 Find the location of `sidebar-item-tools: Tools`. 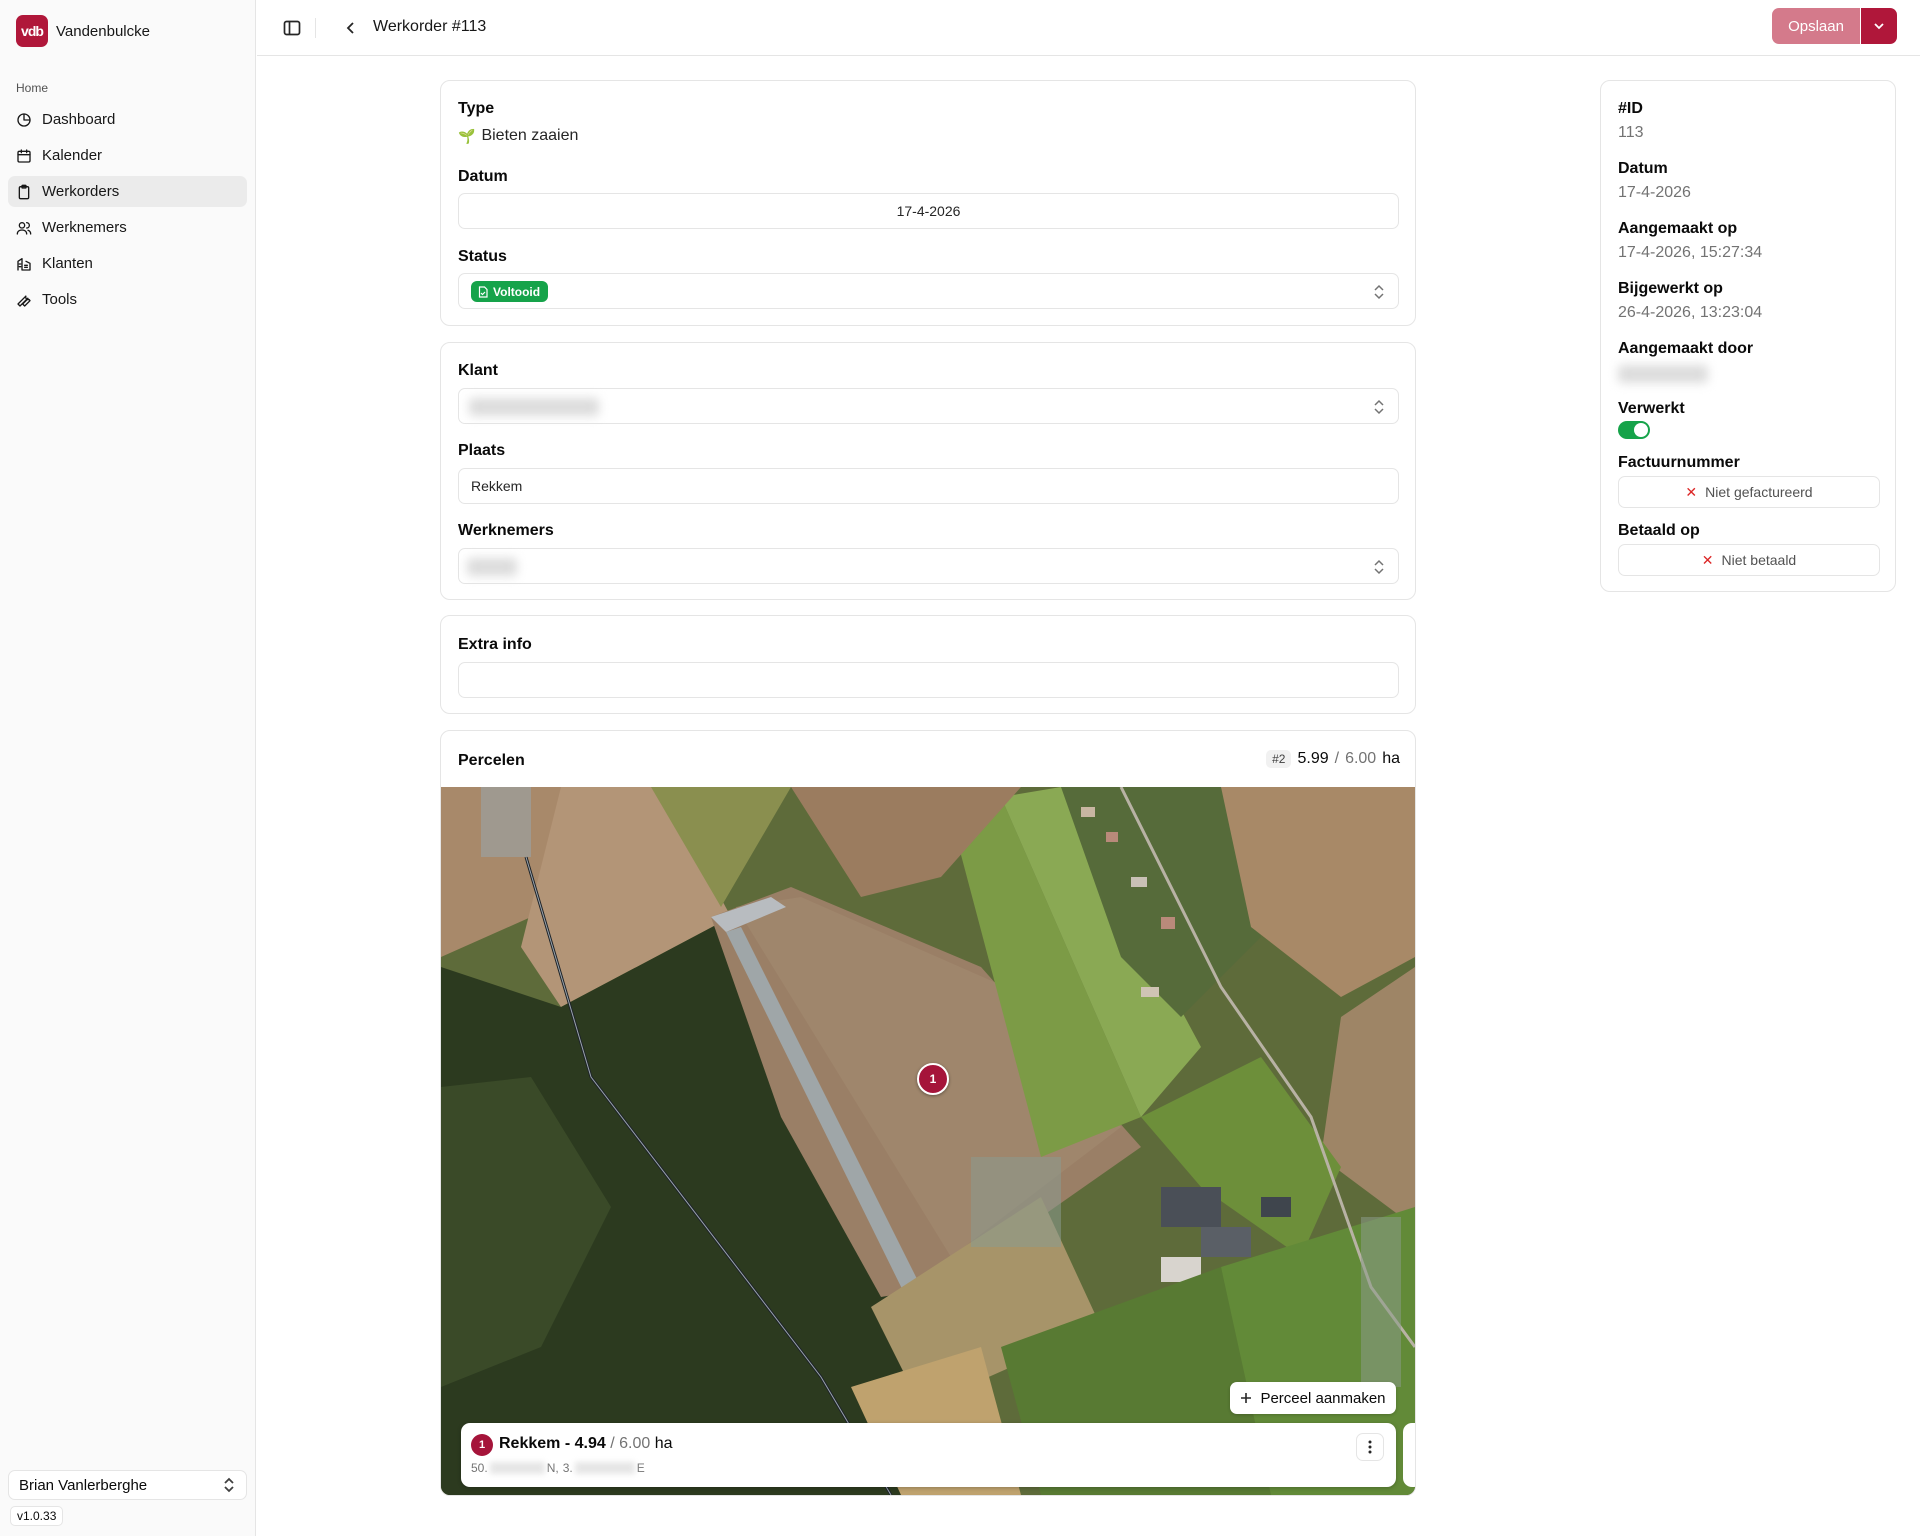

sidebar-item-tools: Tools is located at coordinates (127, 299).